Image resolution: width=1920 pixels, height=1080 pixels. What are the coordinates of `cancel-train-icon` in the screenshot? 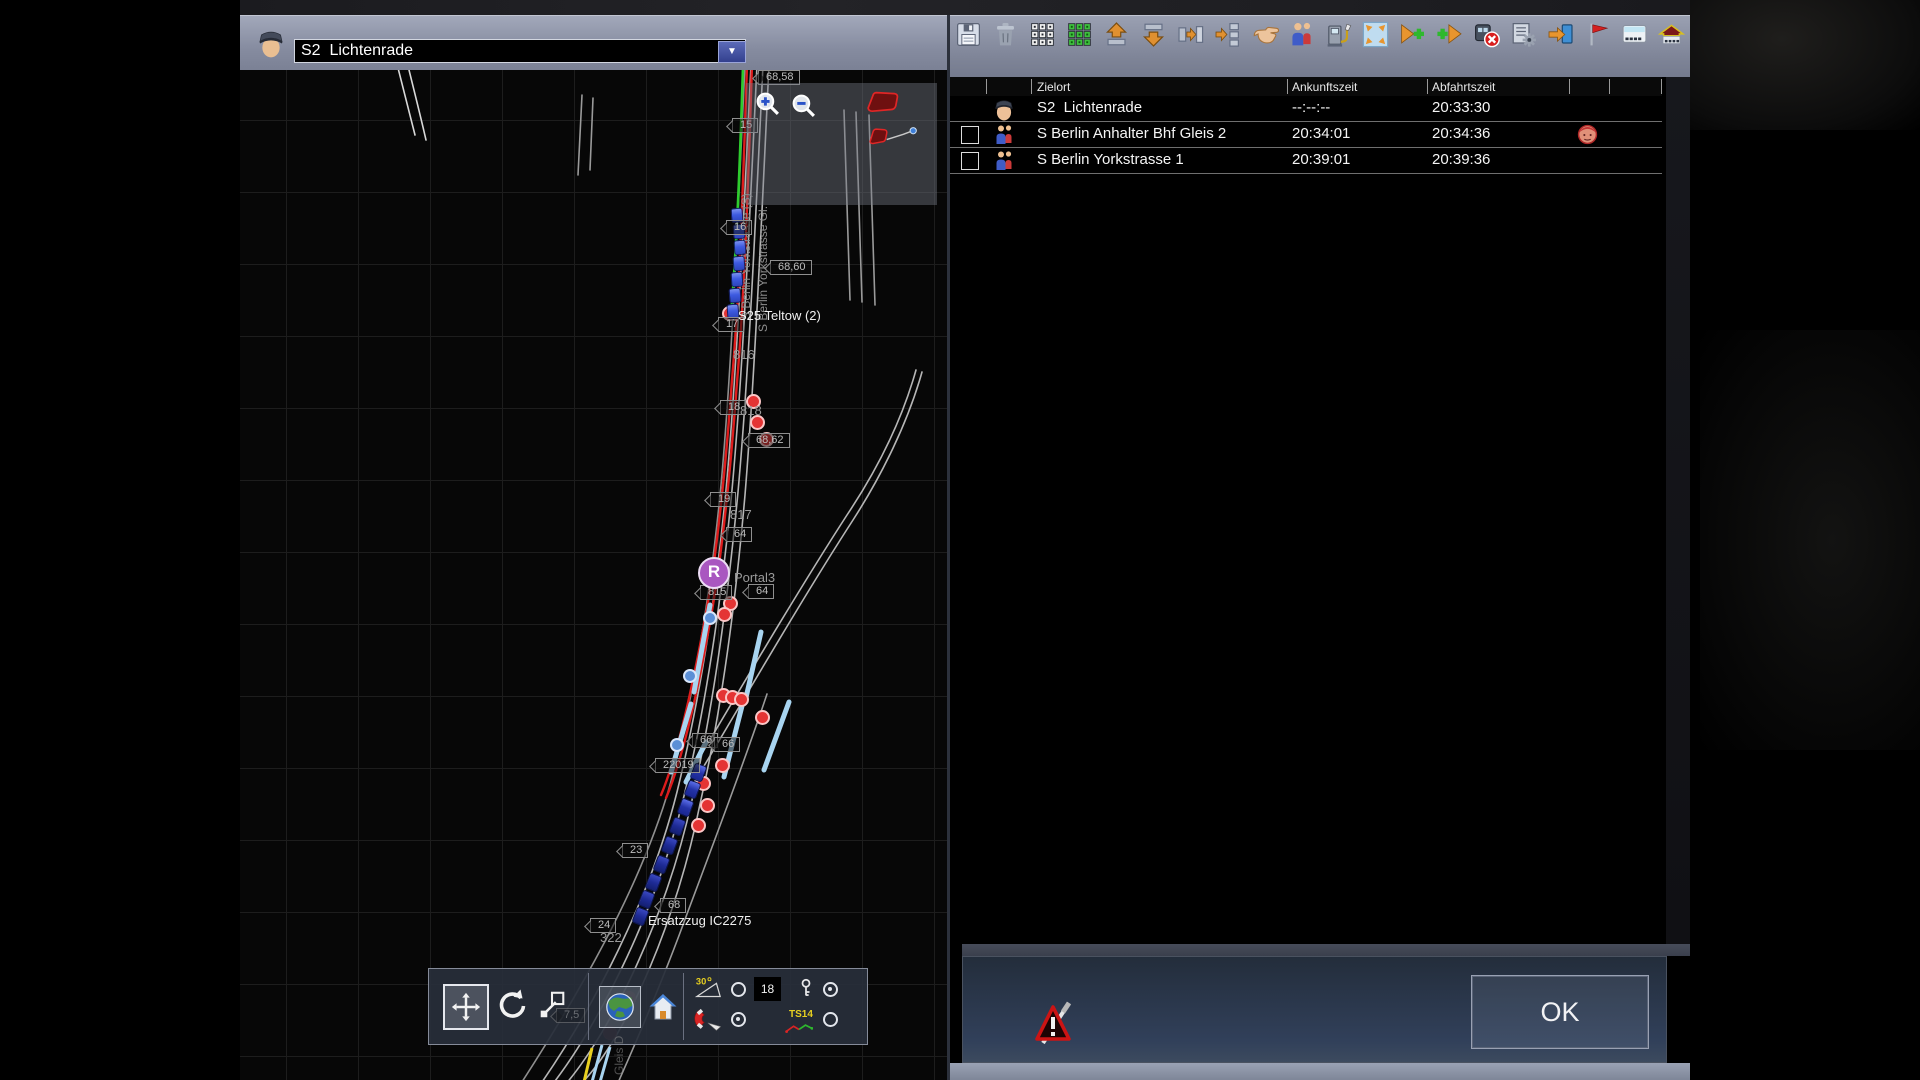 It's located at (1486, 34).